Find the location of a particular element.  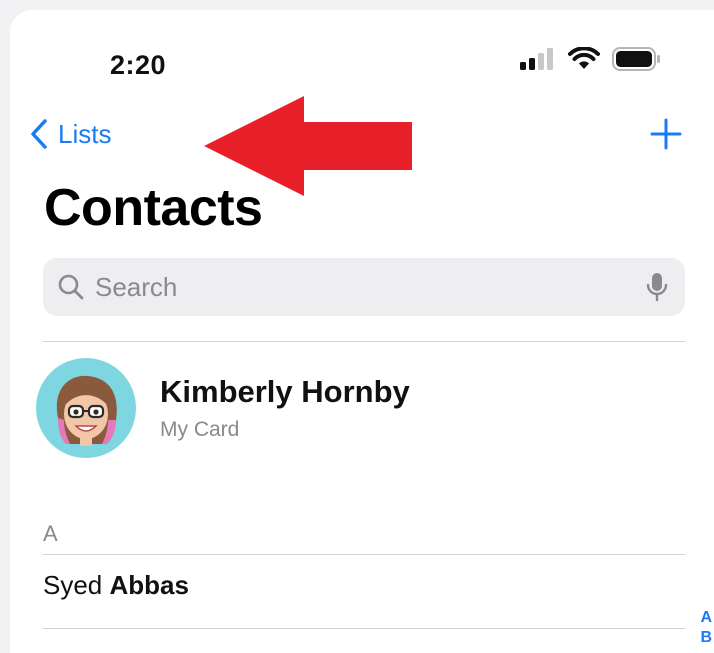

battery-icon is located at coordinates (636, 59).